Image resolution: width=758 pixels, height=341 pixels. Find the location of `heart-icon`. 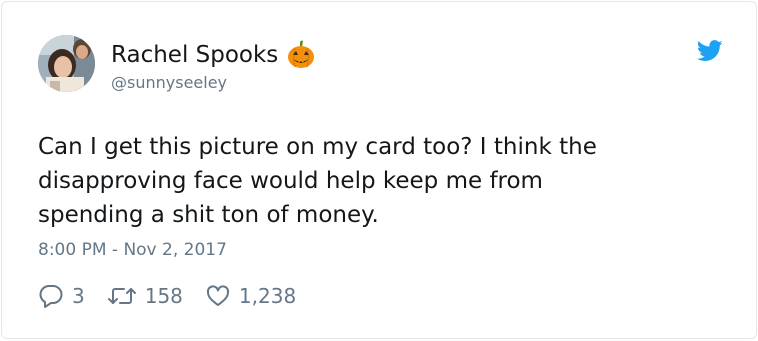

heart-icon is located at coordinates (217, 295).